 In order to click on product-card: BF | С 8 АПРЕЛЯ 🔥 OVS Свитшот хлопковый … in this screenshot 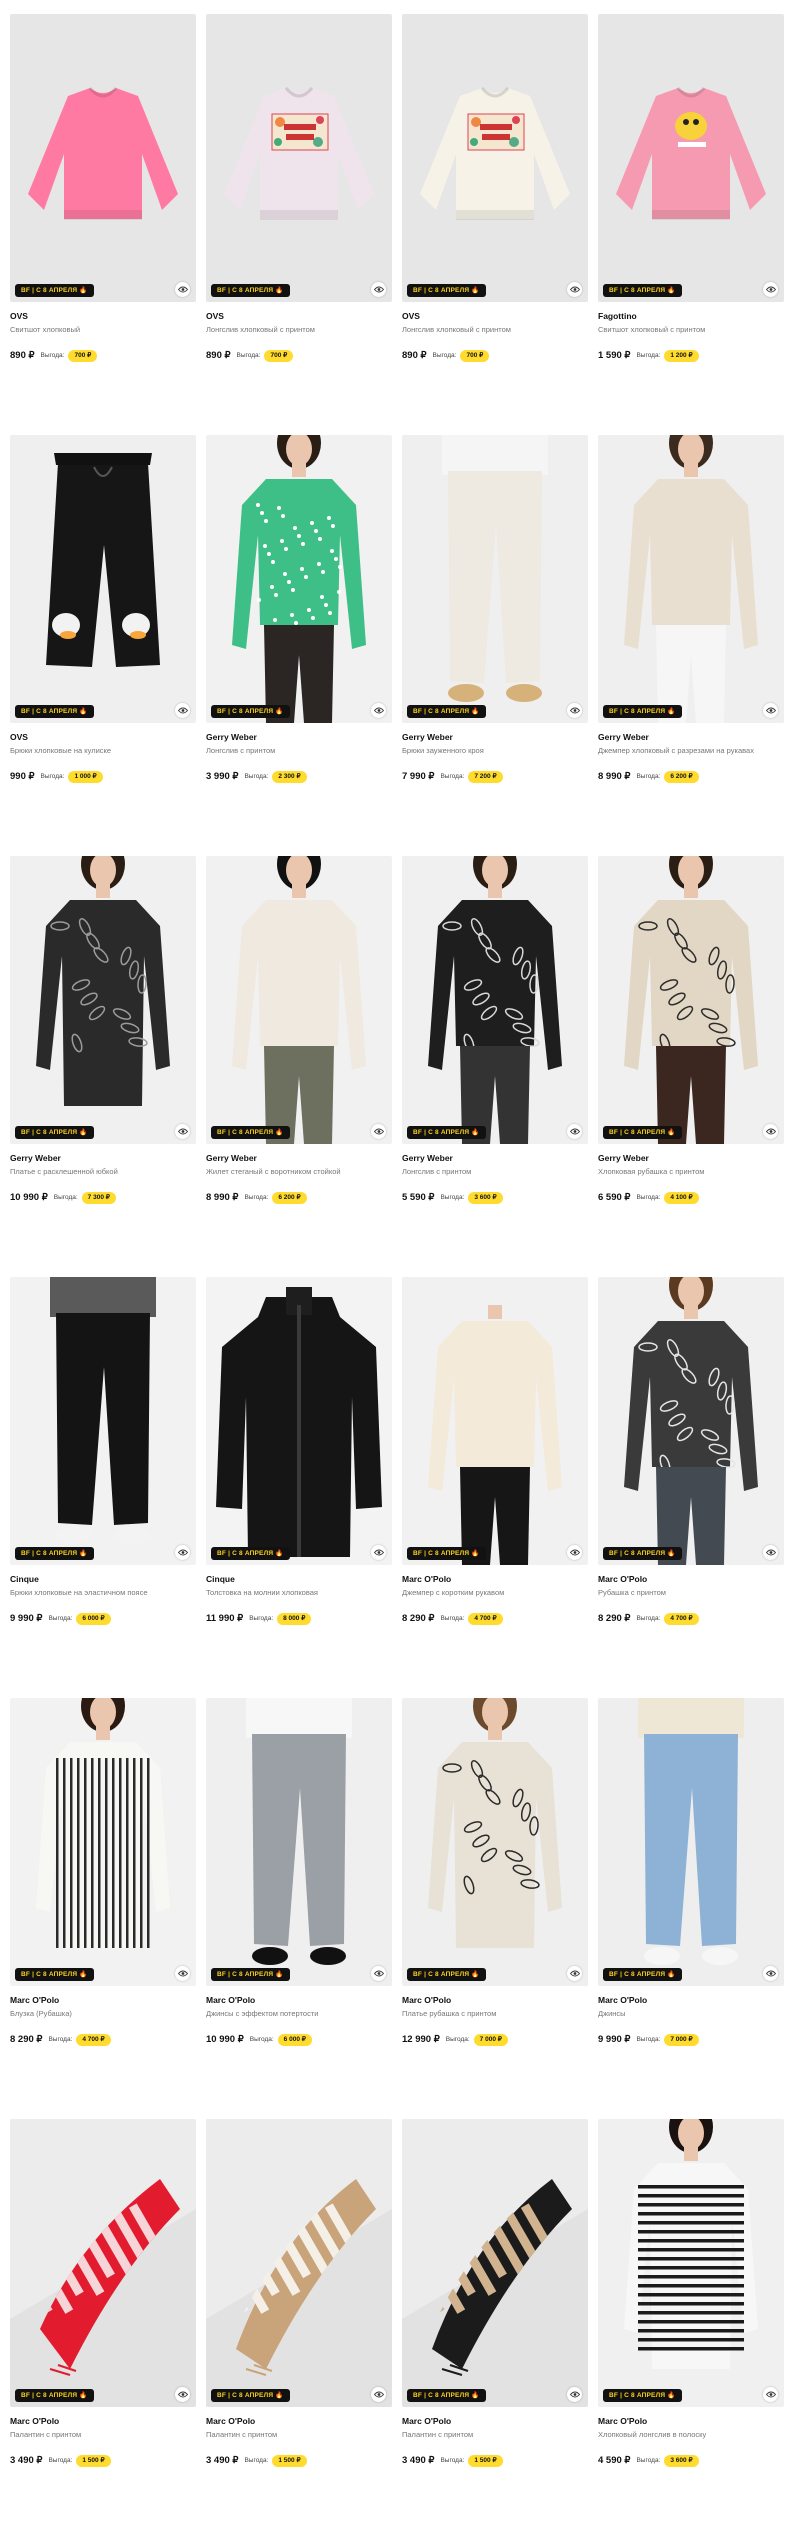, I will do `click(103, 224)`.